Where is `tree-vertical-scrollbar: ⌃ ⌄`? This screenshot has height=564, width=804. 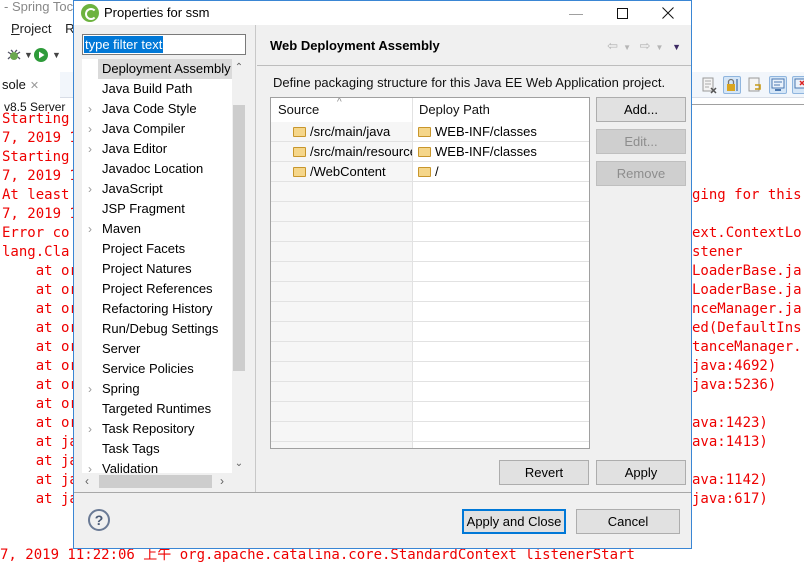
tree-vertical-scrollbar: ⌃ ⌄ is located at coordinates (239, 266).